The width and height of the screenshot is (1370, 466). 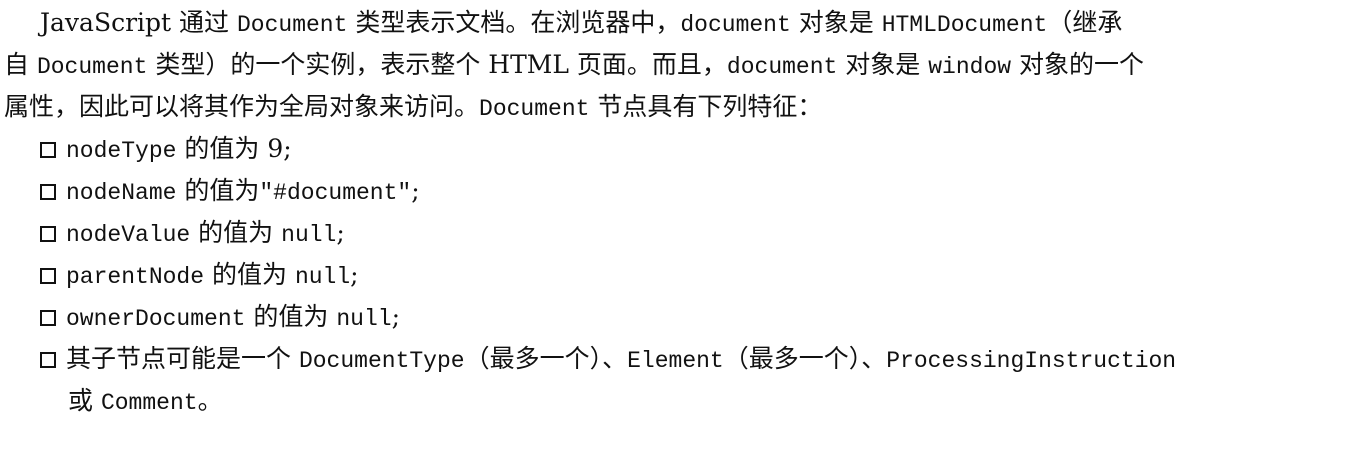 What do you see at coordinates (685, 233) in the screenshot?
I see `list-item: nodeValue 的值为 null;` at bounding box center [685, 233].